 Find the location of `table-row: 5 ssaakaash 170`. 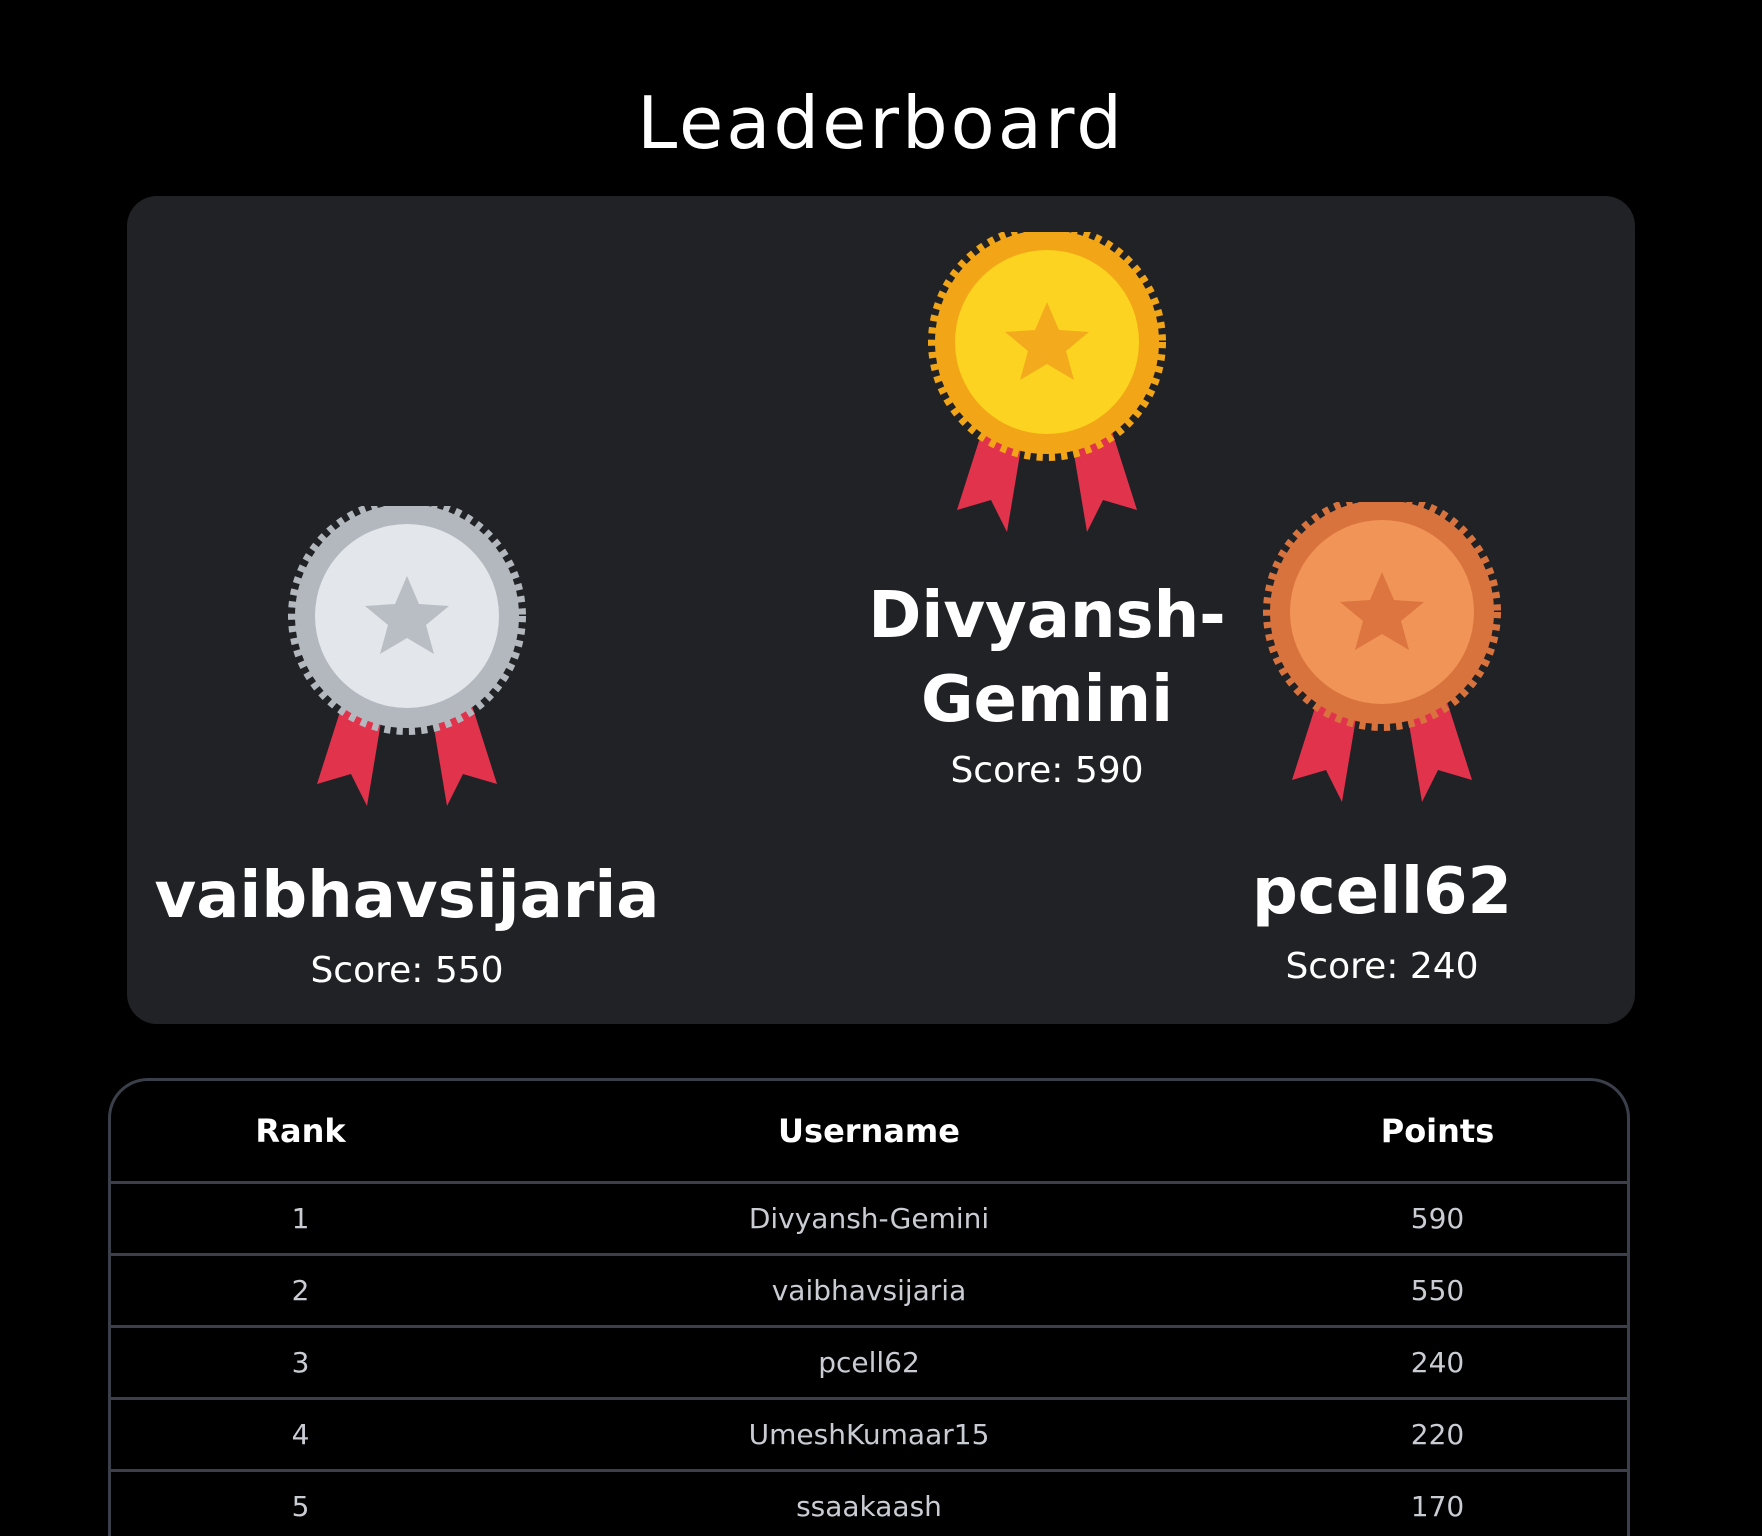

table-row: 5 ssaakaash 170 is located at coordinates (869, 1503).